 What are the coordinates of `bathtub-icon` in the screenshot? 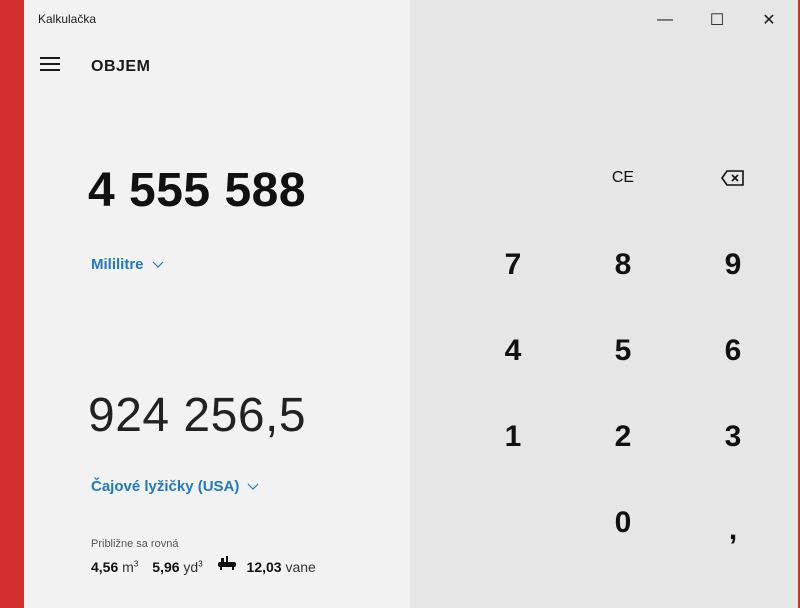 It's located at (227, 564).